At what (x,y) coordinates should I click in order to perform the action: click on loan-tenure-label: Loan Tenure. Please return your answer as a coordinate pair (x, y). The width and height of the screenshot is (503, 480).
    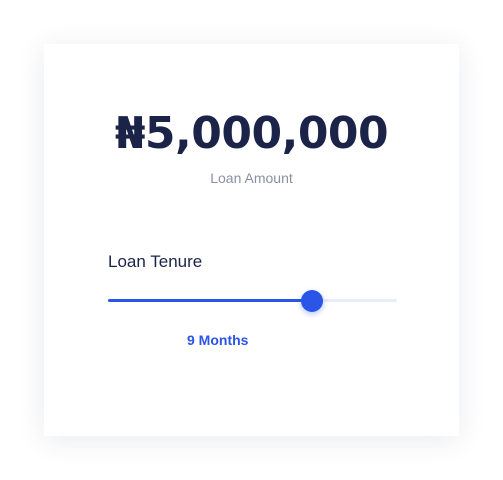
    Looking at the image, I should click on (155, 261).